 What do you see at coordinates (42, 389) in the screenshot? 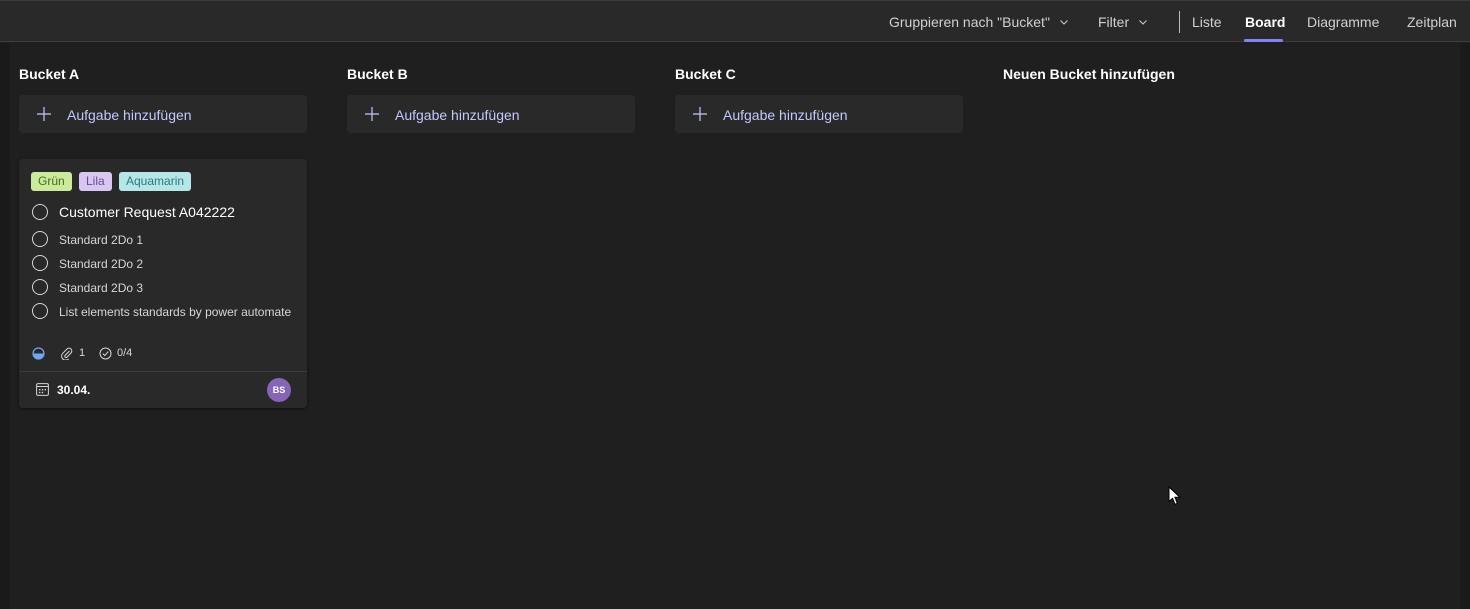
I see `calendar-icon` at bounding box center [42, 389].